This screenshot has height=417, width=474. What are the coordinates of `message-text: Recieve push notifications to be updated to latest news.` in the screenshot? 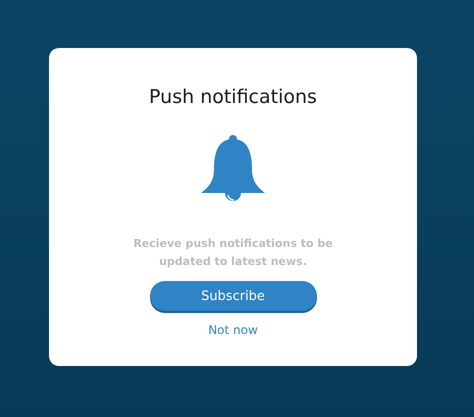 It's located at (233, 253).